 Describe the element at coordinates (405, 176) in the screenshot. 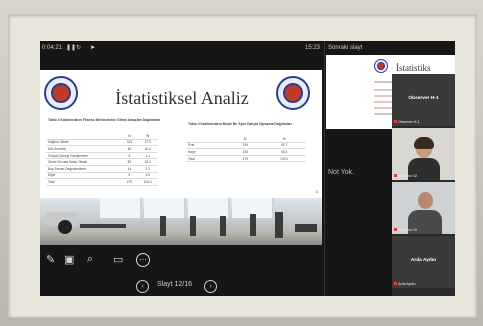

I see `participant-label: Katılımcı 42` at that location.